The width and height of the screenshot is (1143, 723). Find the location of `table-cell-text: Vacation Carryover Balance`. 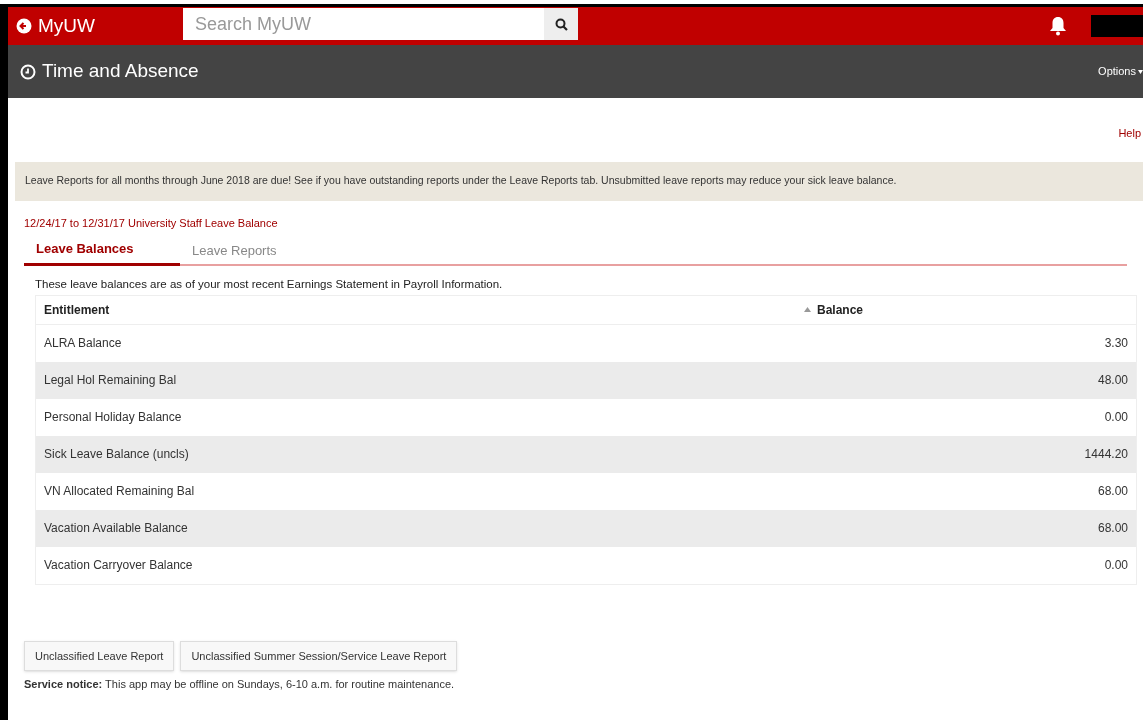

table-cell-text: Vacation Carryover Balance is located at coordinates (118, 566).